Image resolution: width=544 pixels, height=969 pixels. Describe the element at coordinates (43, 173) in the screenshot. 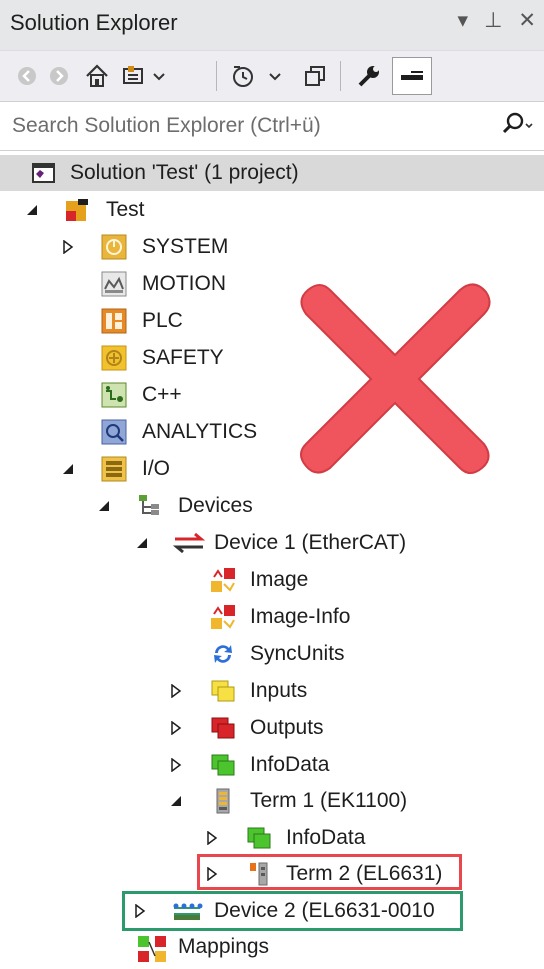

I see `solution-icon` at that location.